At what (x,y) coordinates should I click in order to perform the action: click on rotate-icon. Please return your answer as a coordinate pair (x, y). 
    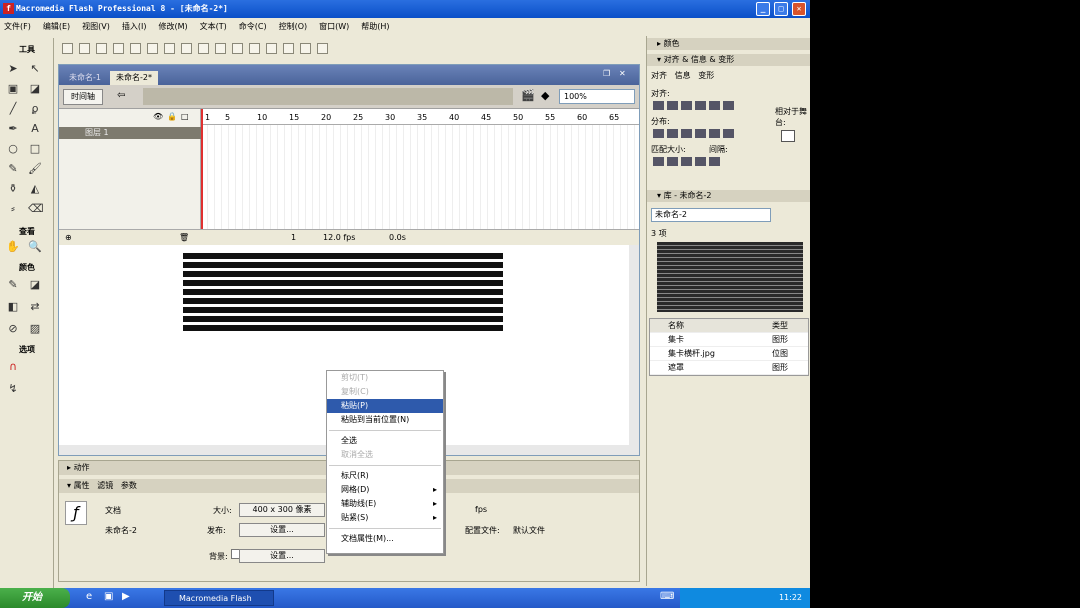
    Looking at the image, I should click on (288, 48).